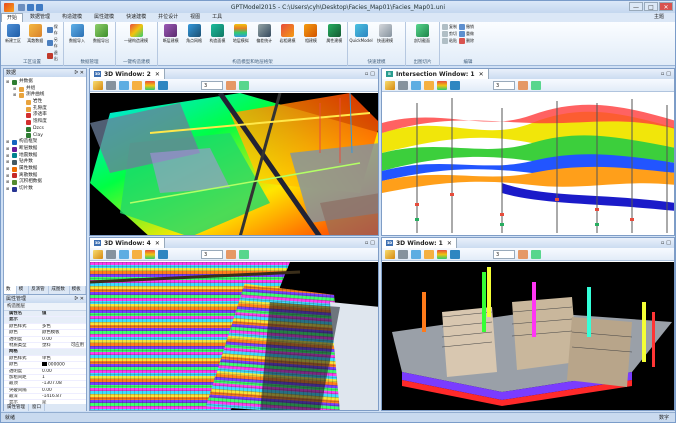 This screenshot has width=676, height=423. Describe the element at coordinates (45, 142) in the screenshot. I see `tree-node: ⊞ 构造框架` at that location.